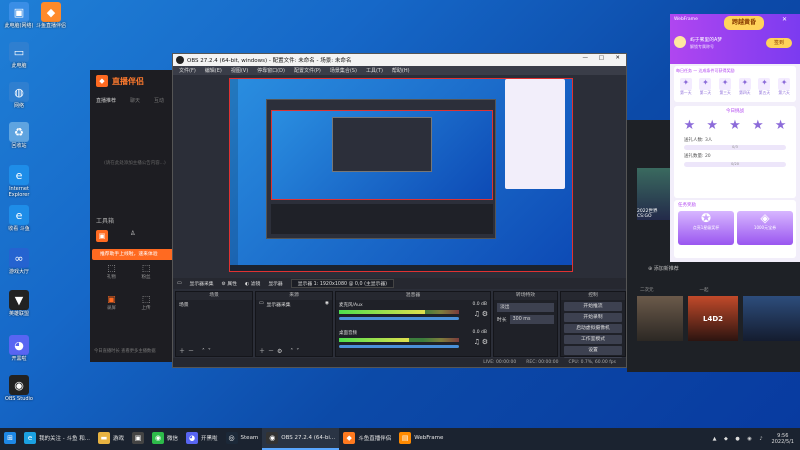 Image resolution: width=800 pixels, height=450 pixels. I want to click on menu-item: 文件(F), so click(187, 70).